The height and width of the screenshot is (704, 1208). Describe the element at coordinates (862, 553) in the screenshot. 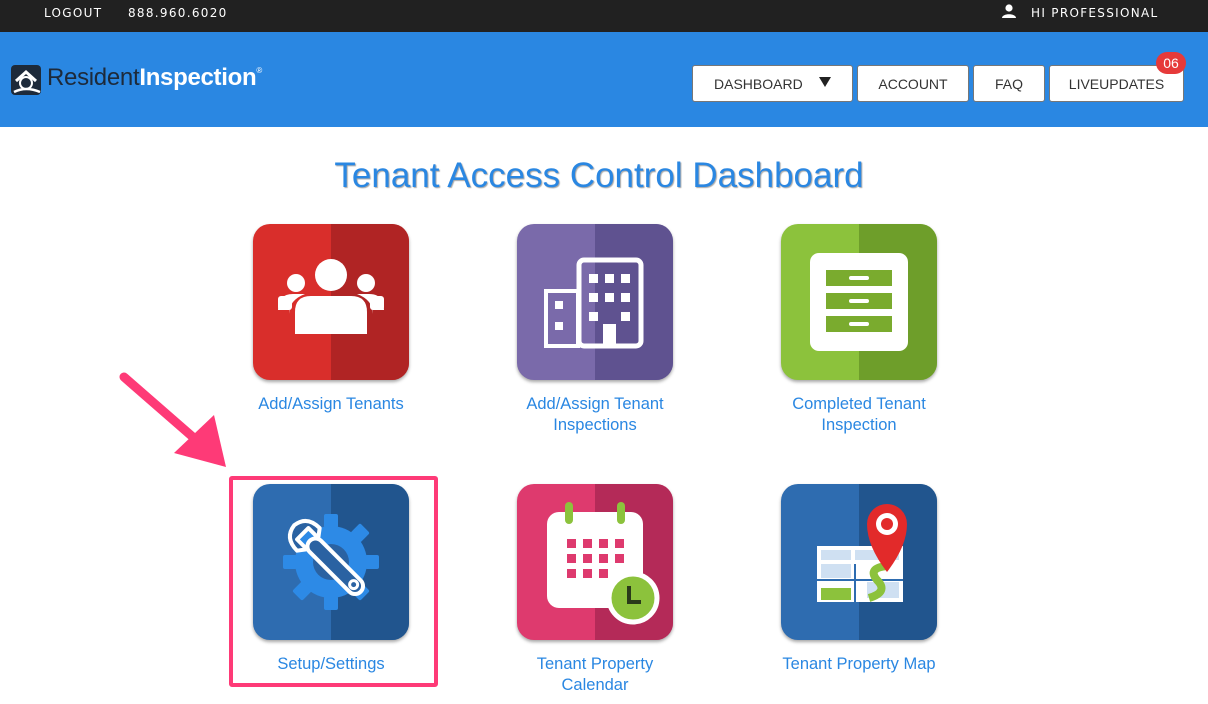

I see `map-pin-icon` at that location.